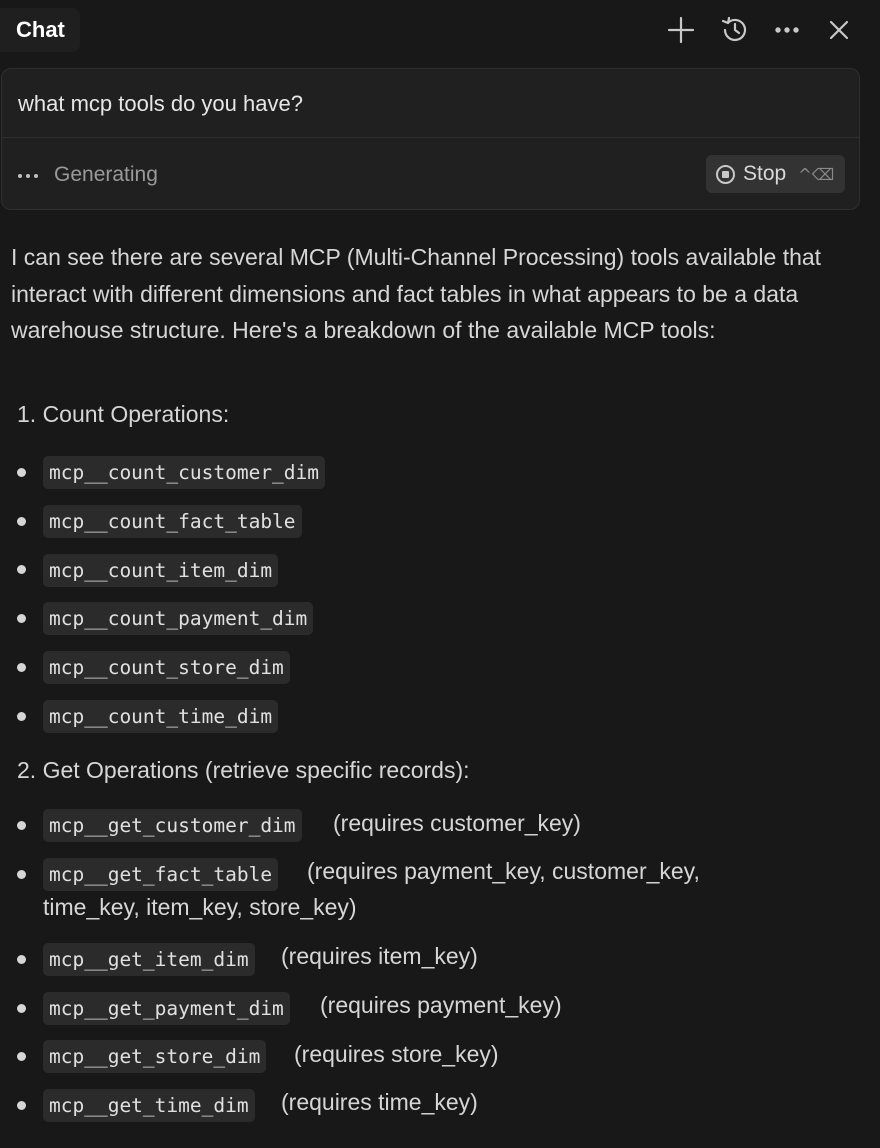 The width and height of the screenshot is (880, 1148). I want to click on code-snippet: mcp__get_fact_table, so click(161, 874).